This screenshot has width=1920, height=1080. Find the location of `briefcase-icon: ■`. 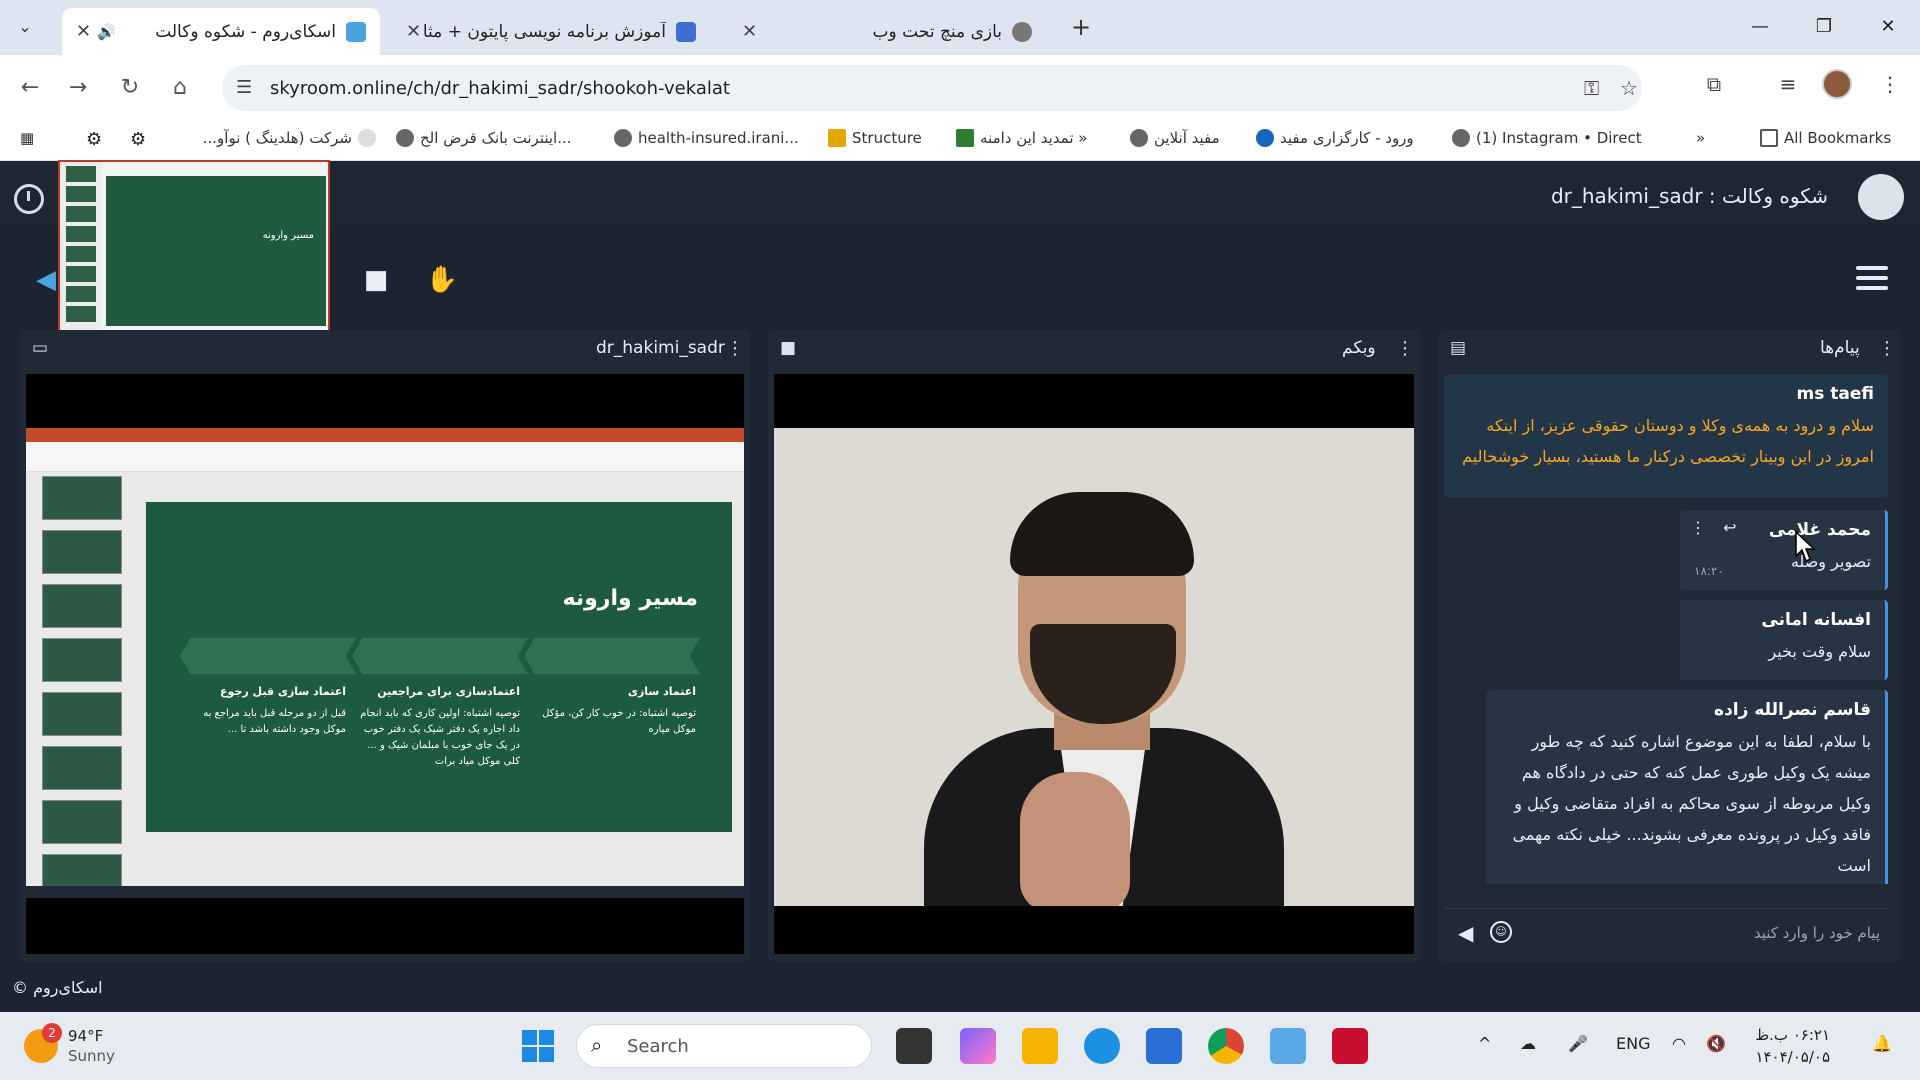

briefcase-icon: ■ is located at coordinates (376, 280).